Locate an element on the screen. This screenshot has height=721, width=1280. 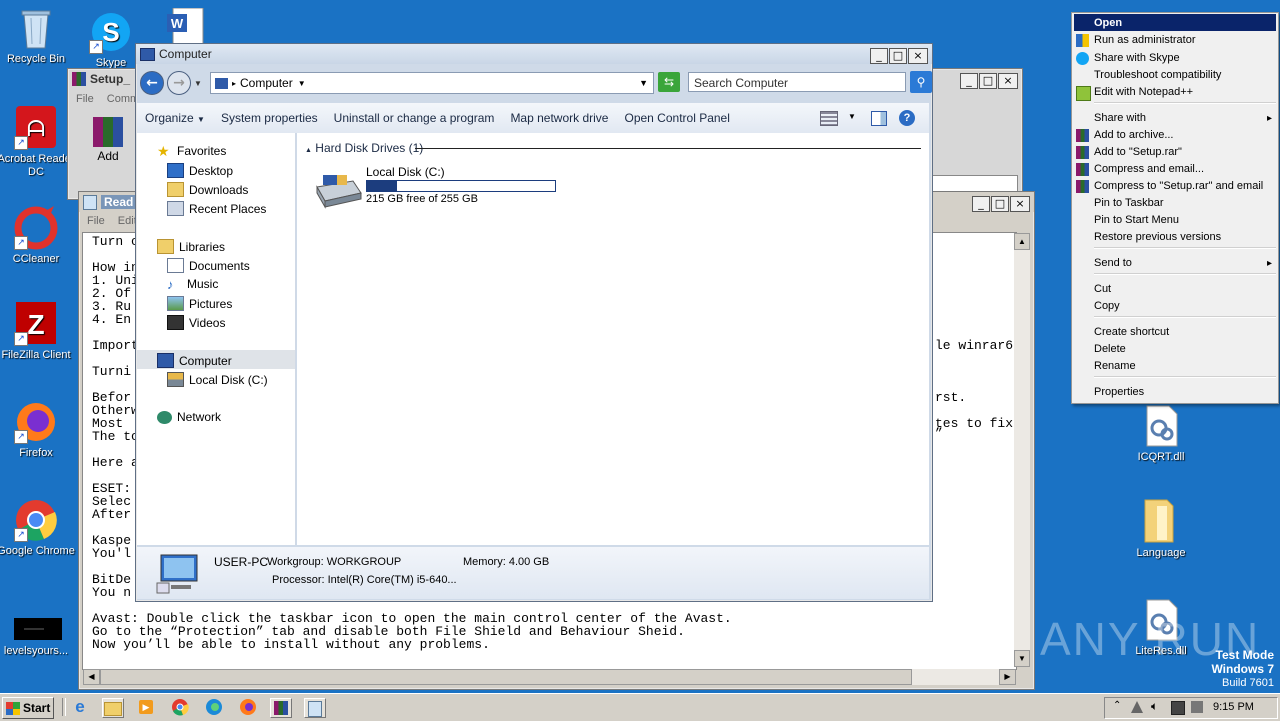
nav-pictures: Pictures is located at coordinates (199, 303).